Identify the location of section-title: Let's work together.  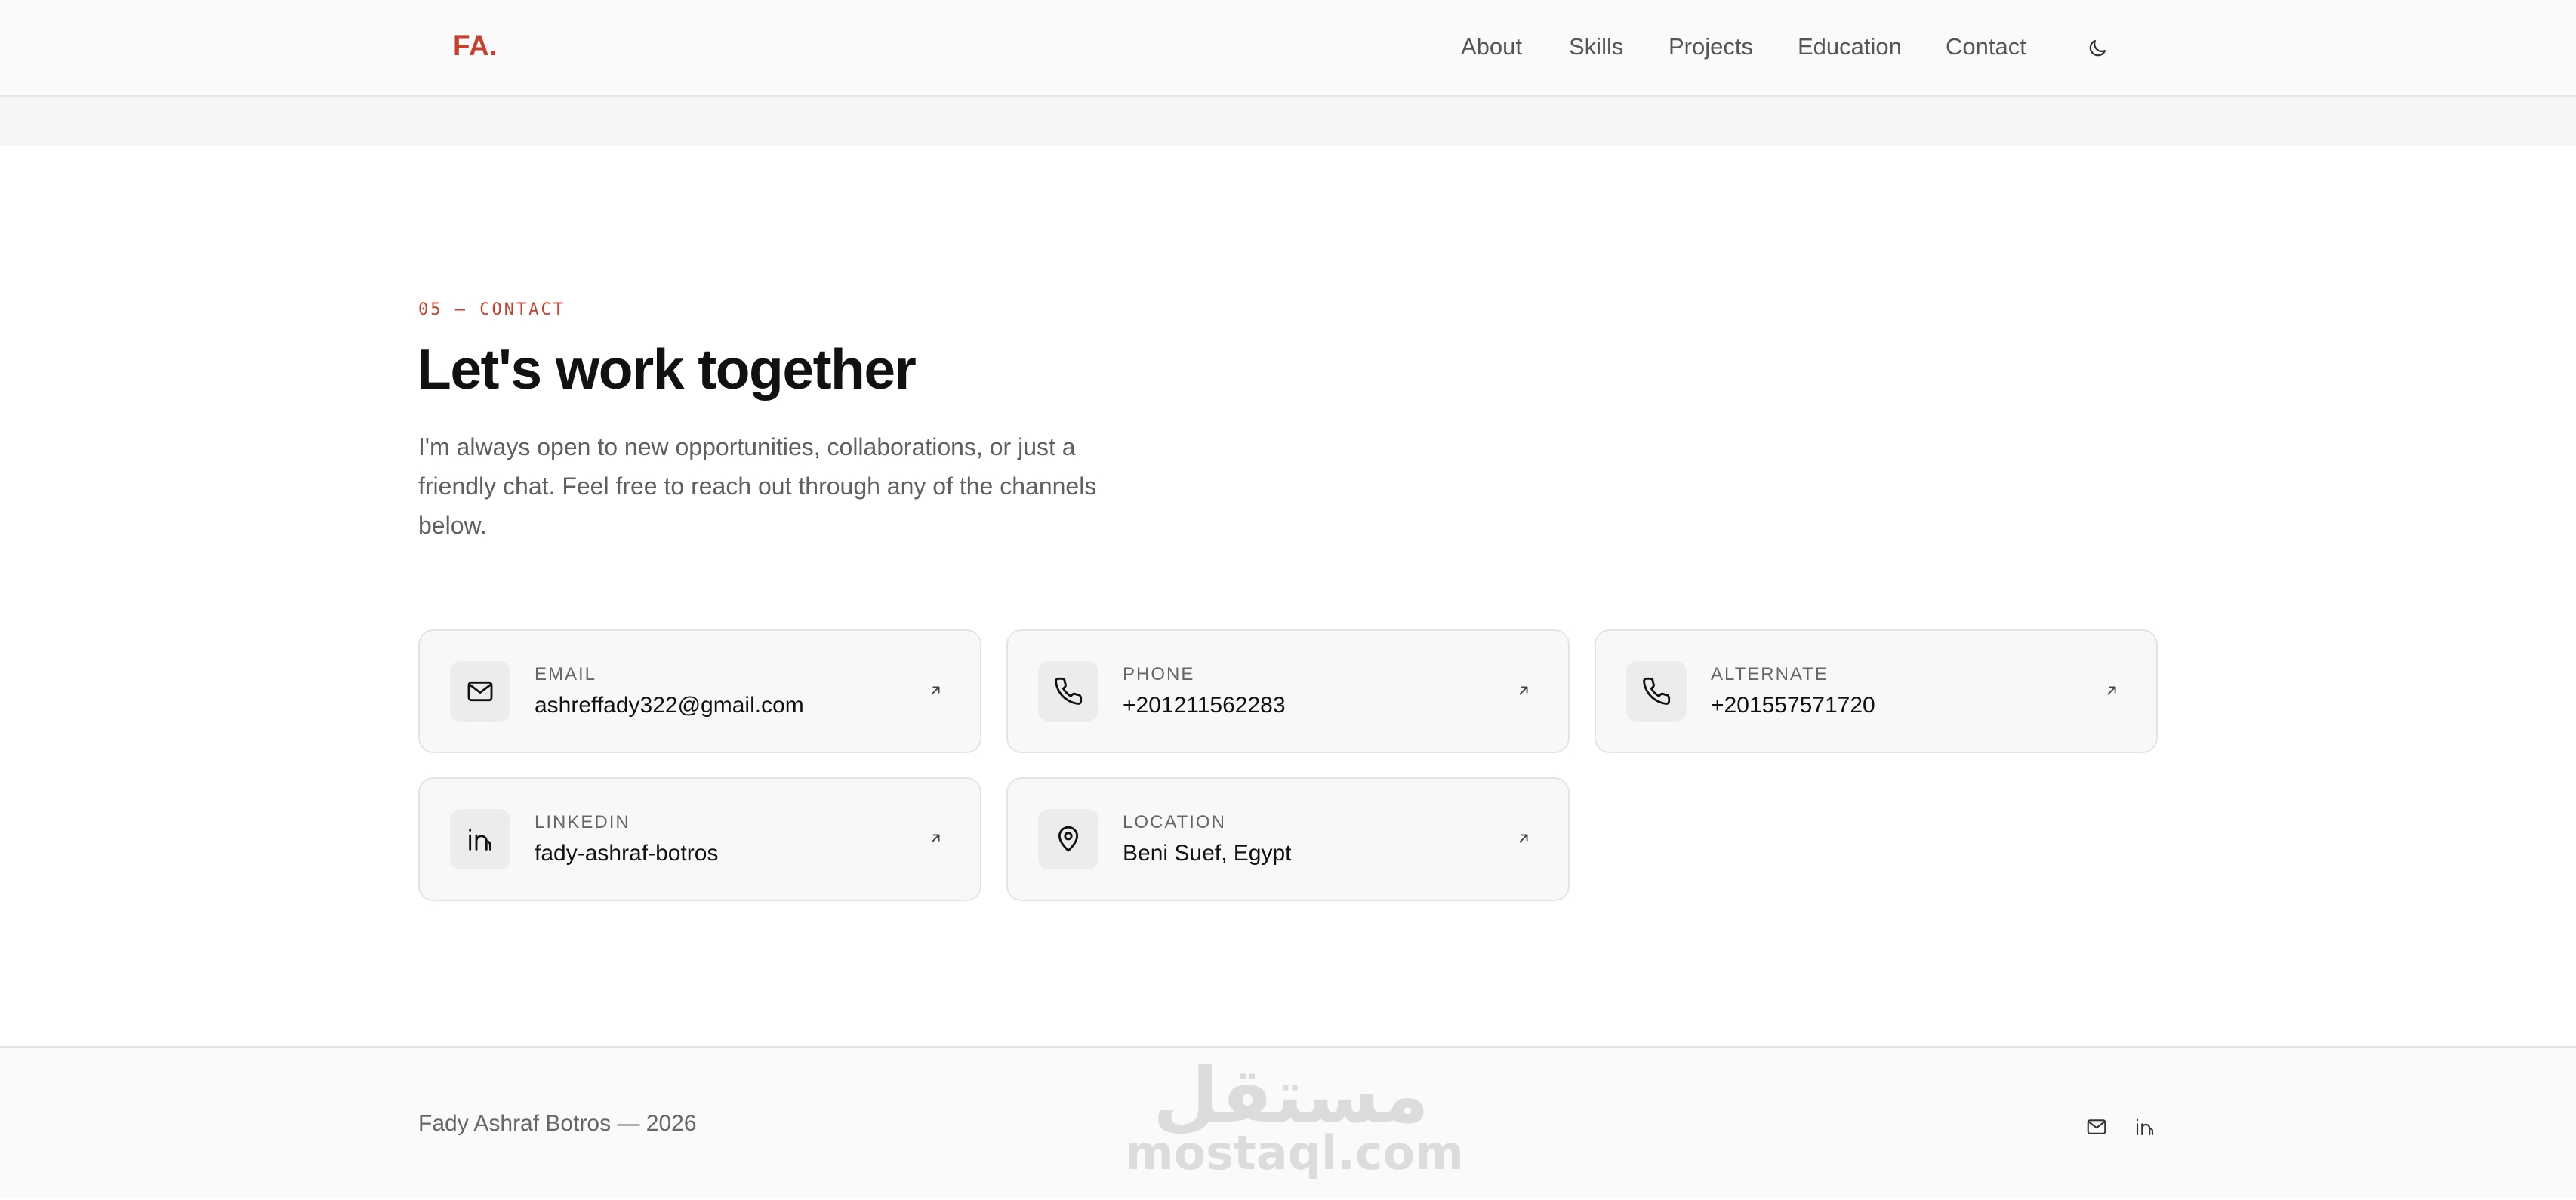
(667, 369).